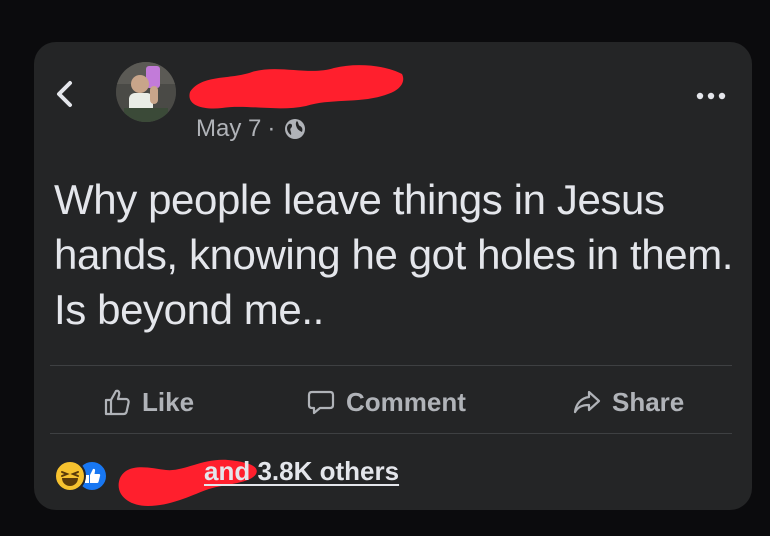 The height and width of the screenshot is (536, 770). I want to click on reaction-count: and 3.8K others, so click(301, 471).